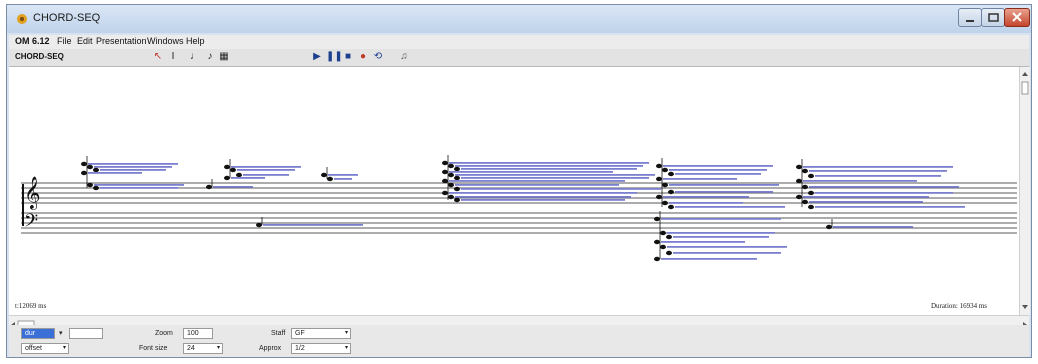 The width and height of the screenshot is (1038, 364). What do you see at coordinates (86, 333) in the screenshot?
I see `param-value-field` at bounding box center [86, 333].